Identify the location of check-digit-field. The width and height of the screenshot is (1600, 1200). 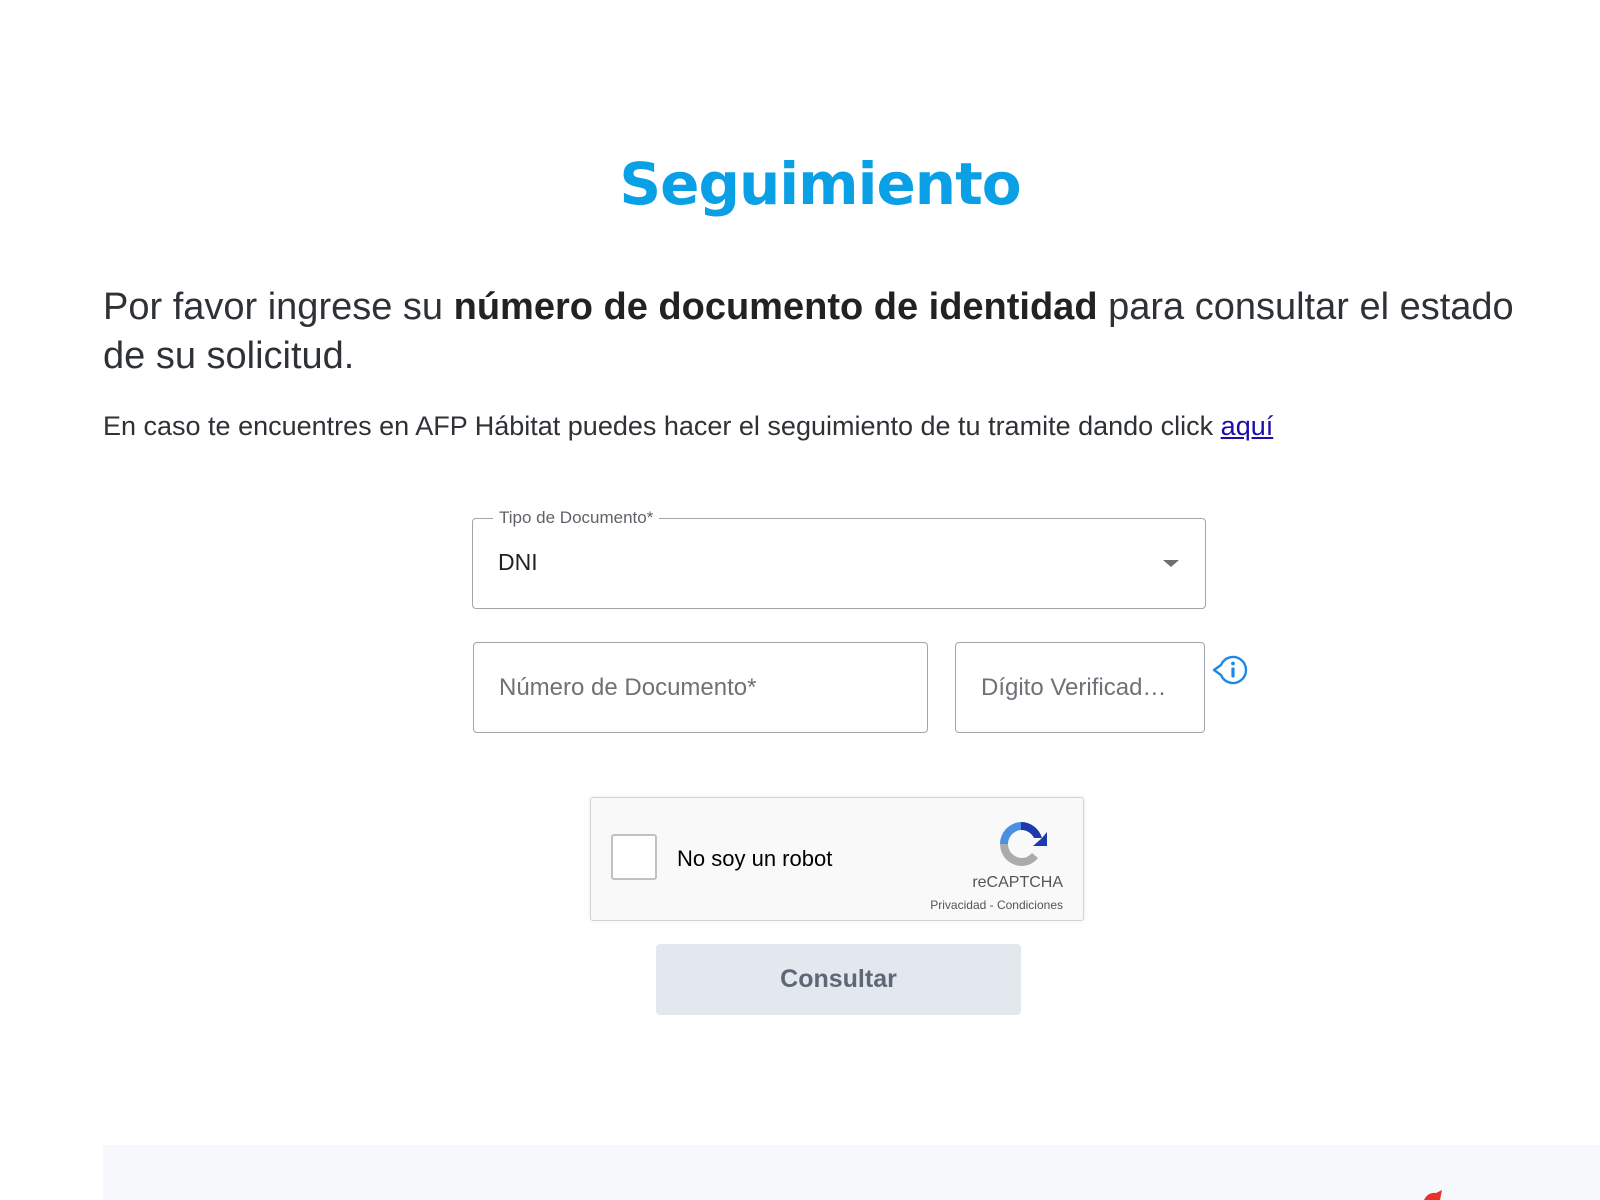
(1080, 687).